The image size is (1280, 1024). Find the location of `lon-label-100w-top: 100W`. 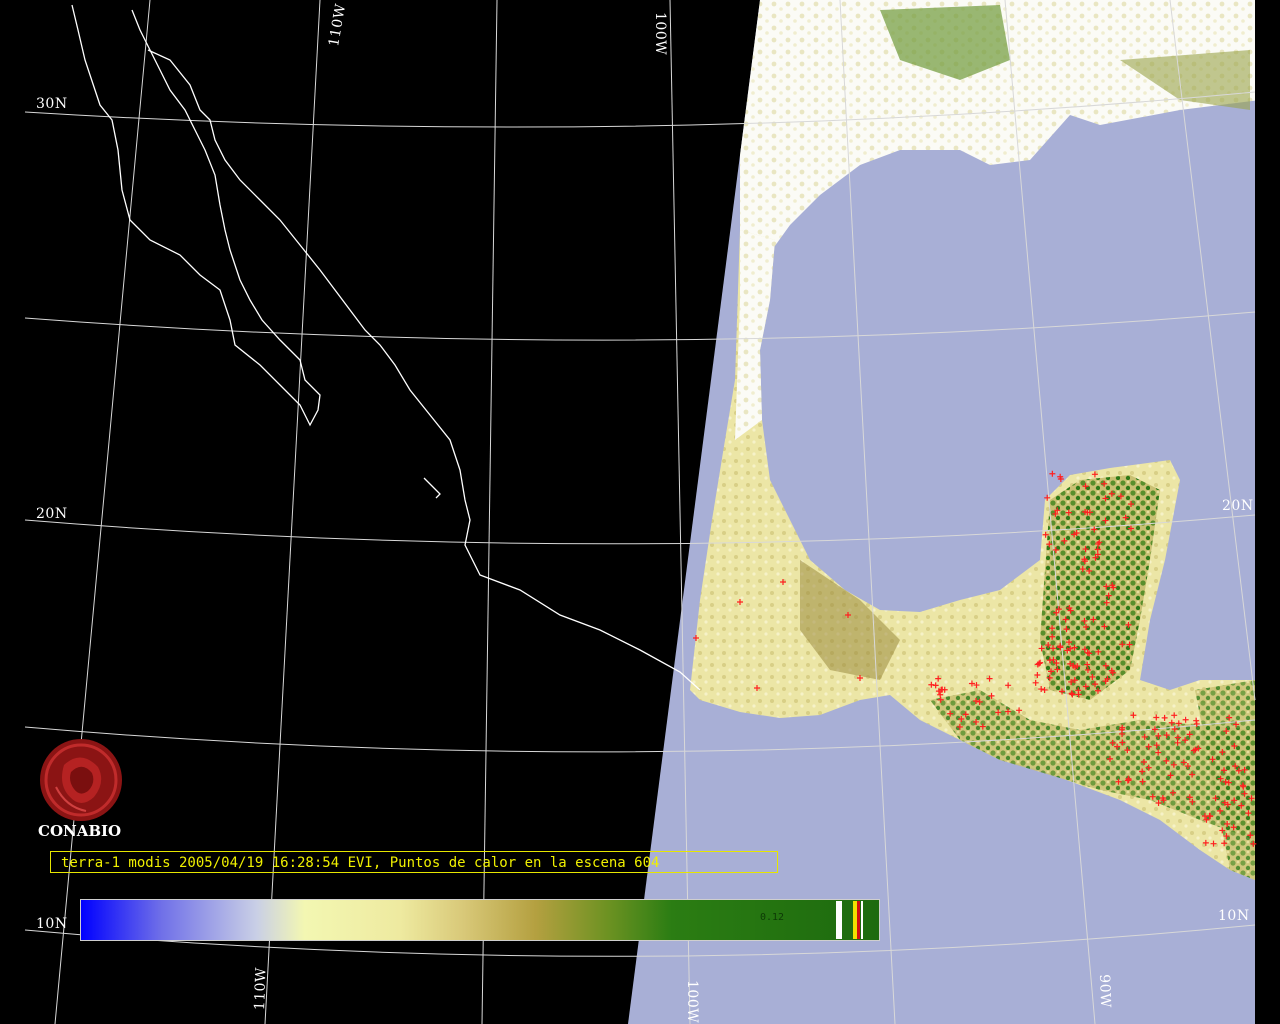

lon-label-100w-top: 100W is located at coordinates (660, 34).